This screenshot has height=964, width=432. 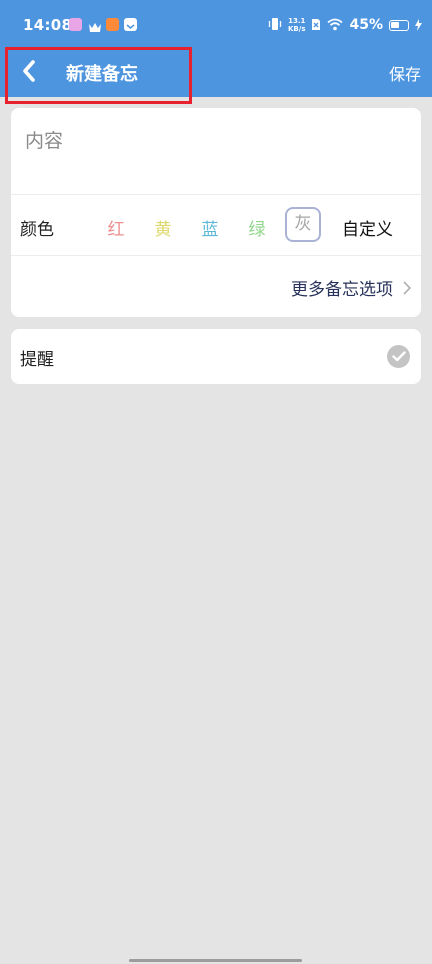 I want to click on more-options-row: 更多备忘选项, so click(x=351, y=287).